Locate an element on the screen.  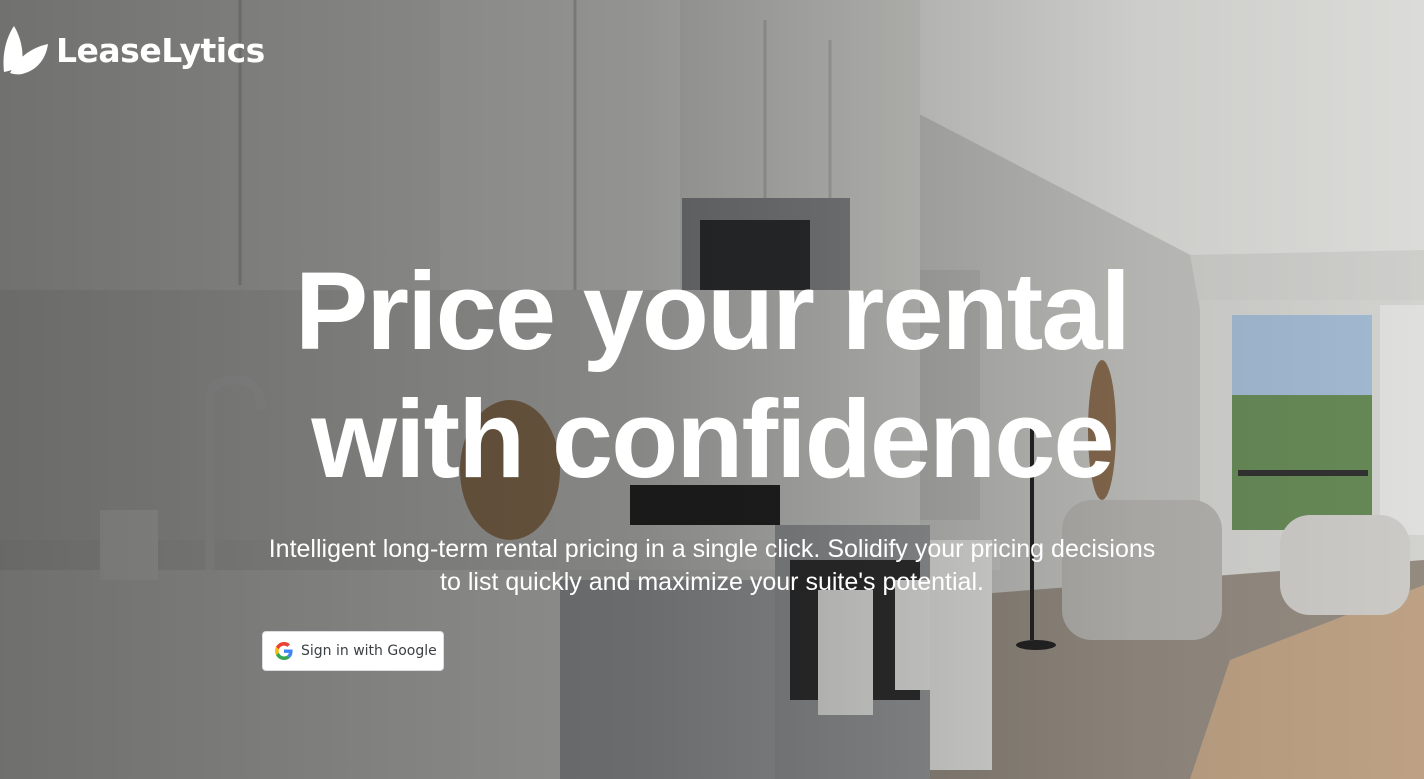
google-g-icon is located at coordinates (284, 651).